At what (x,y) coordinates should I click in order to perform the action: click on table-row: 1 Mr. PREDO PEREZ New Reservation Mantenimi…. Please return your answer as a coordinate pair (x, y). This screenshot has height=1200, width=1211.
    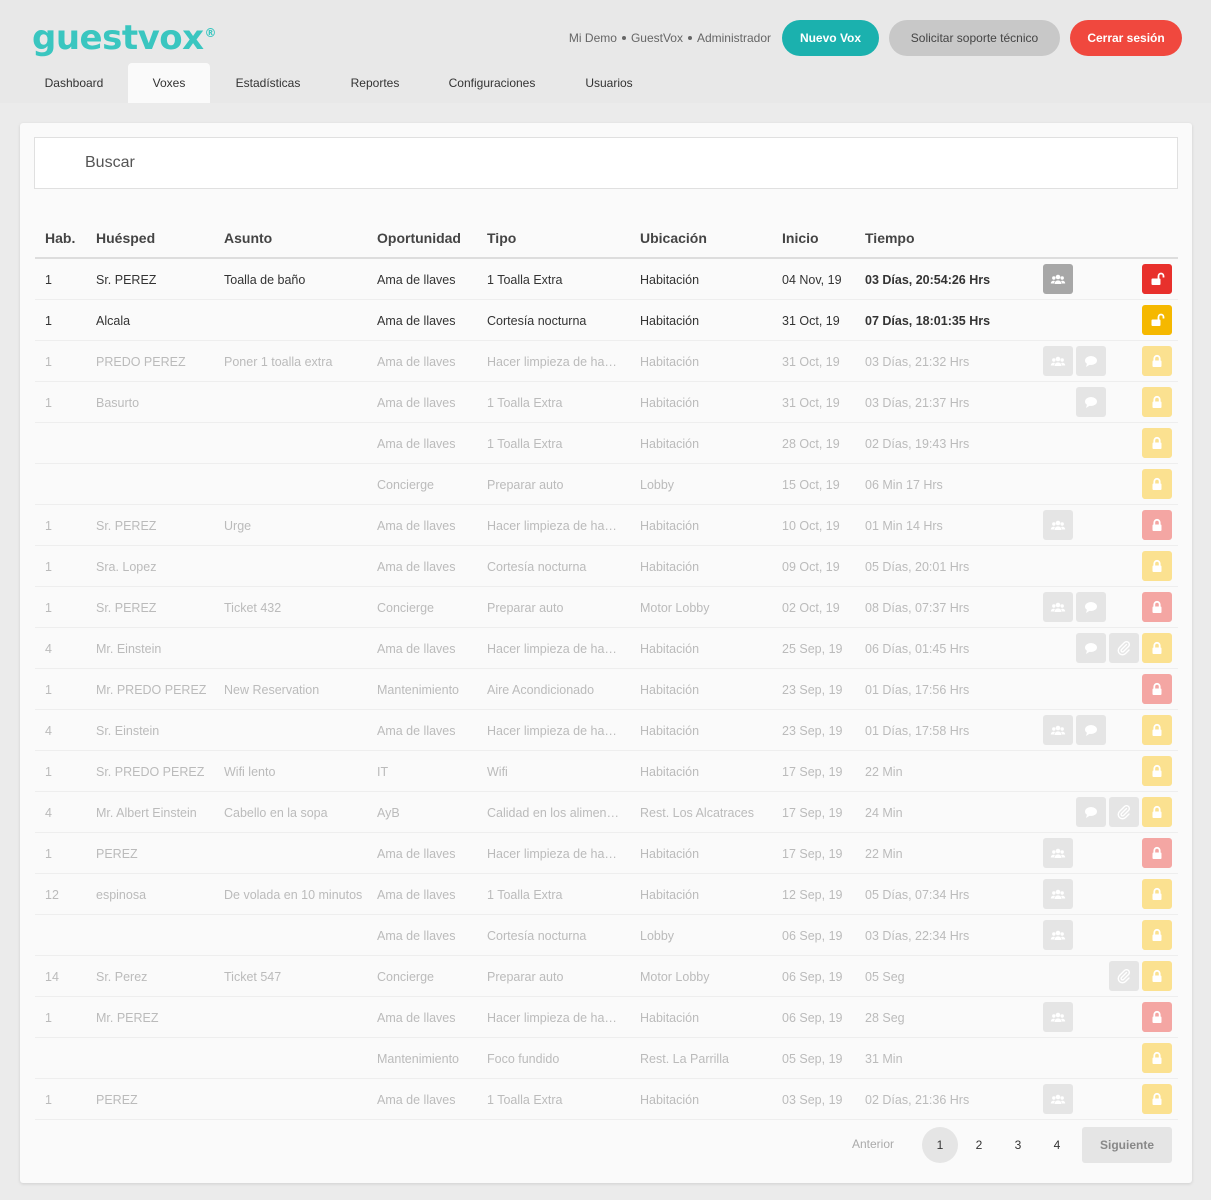
    Looking at the image, I should click on (606, 689).